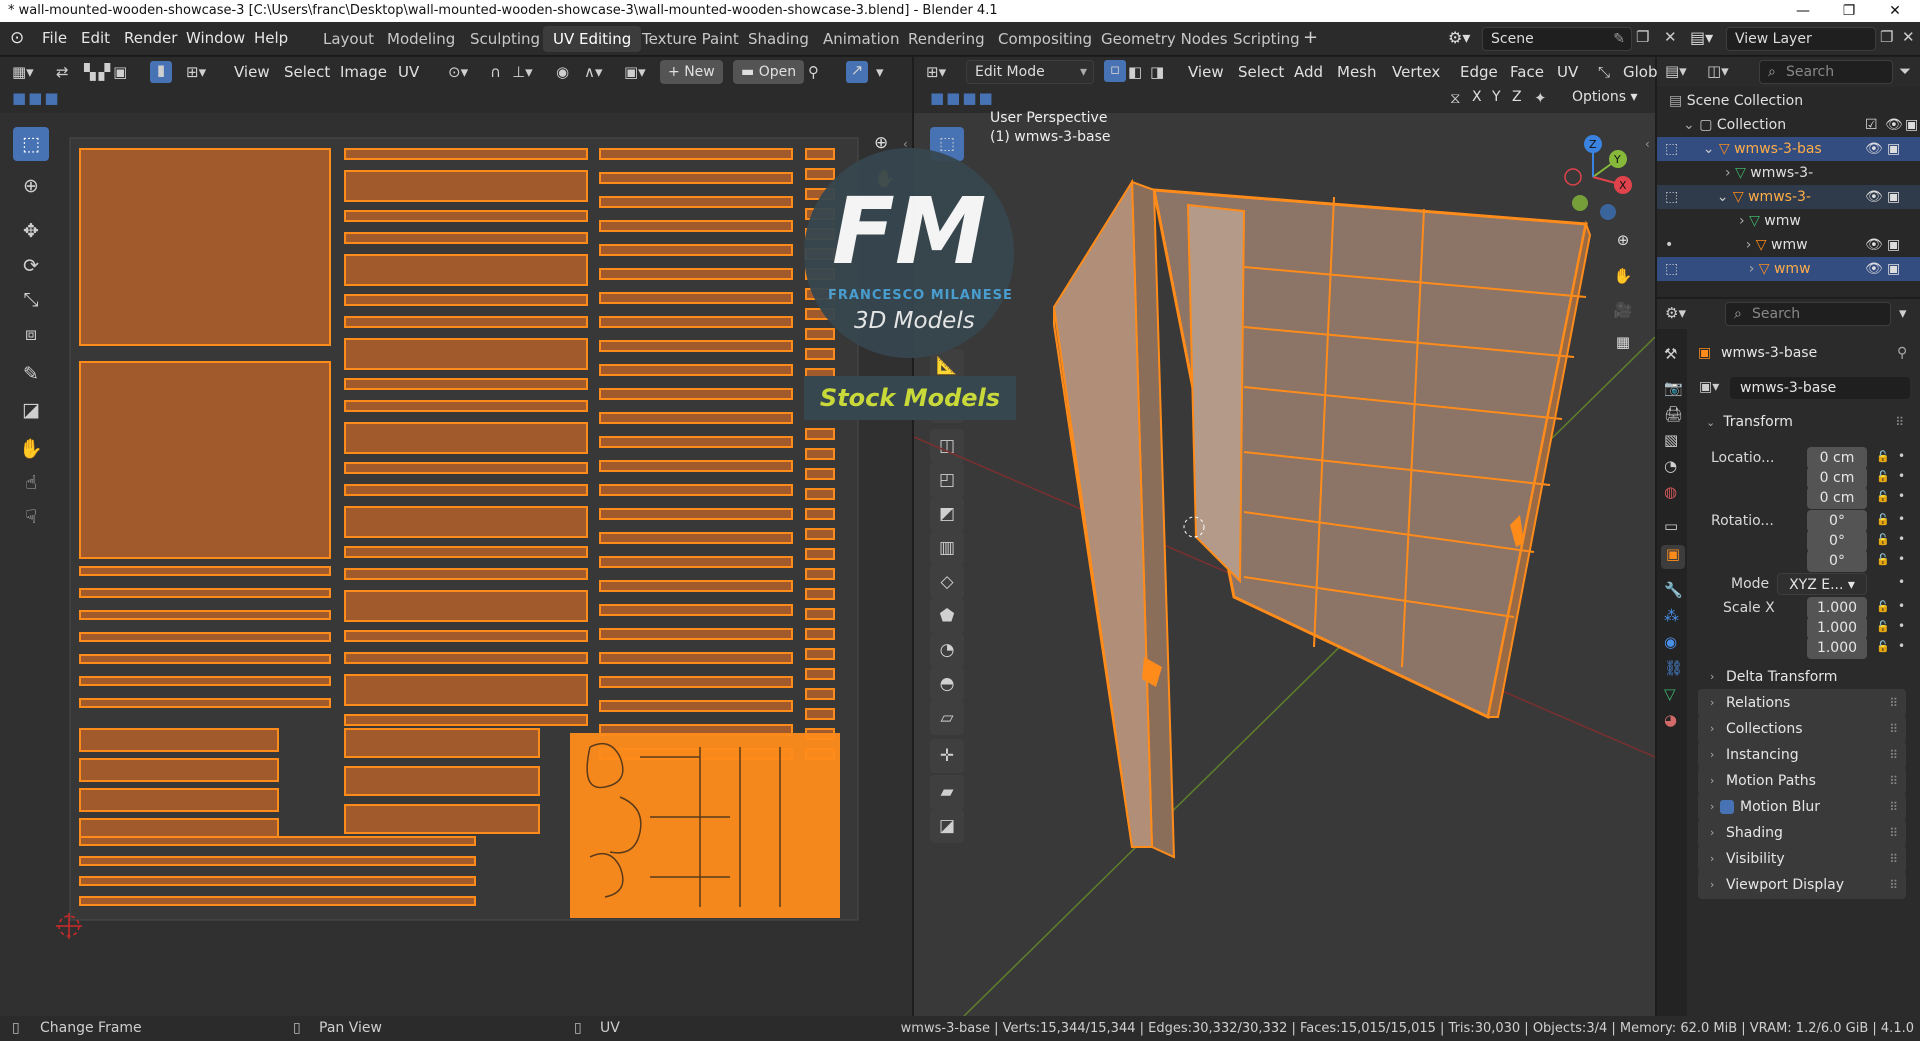 This screenshot has height=1041, width=1920. Describe the element at coordinates (215, 38) in the screenshot. I see `menu-window: Window` at that location.